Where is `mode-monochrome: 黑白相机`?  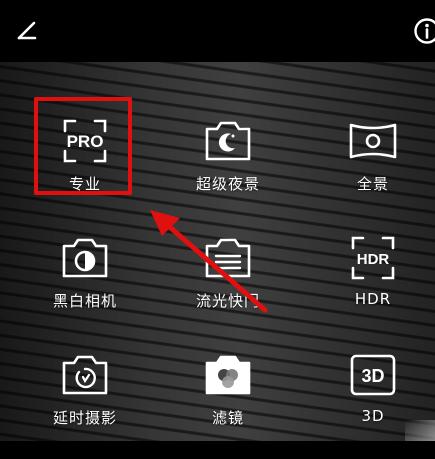
mode-monochrome: 黑白相机 is located at coordinates (85, 287).